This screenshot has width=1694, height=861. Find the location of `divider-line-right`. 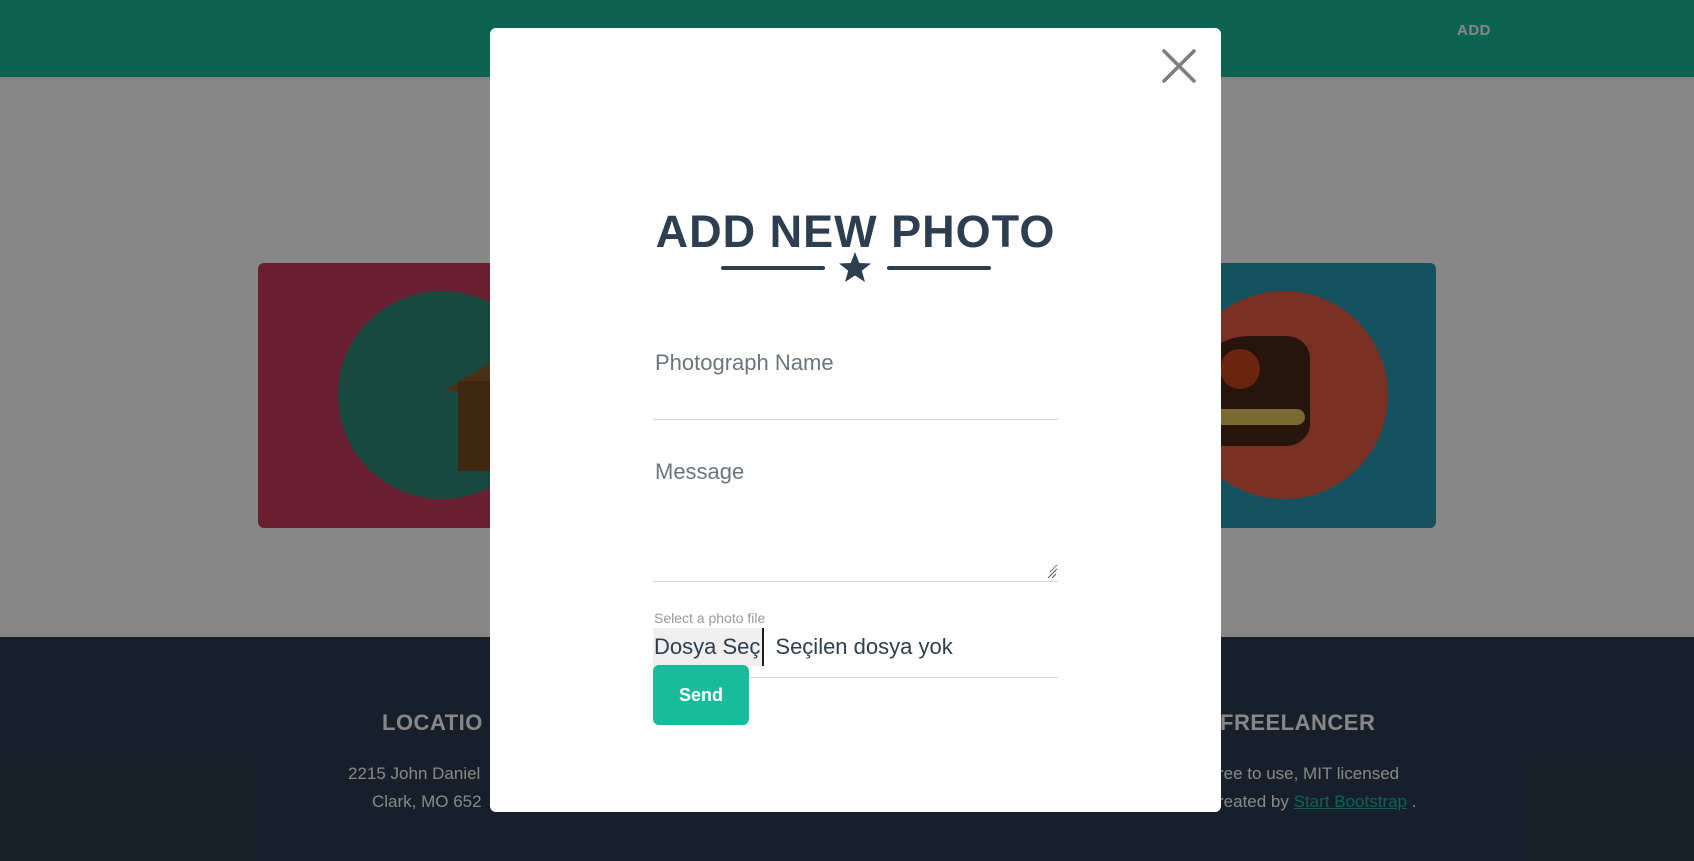

divider-line-right is located at coordinates (939, 268).